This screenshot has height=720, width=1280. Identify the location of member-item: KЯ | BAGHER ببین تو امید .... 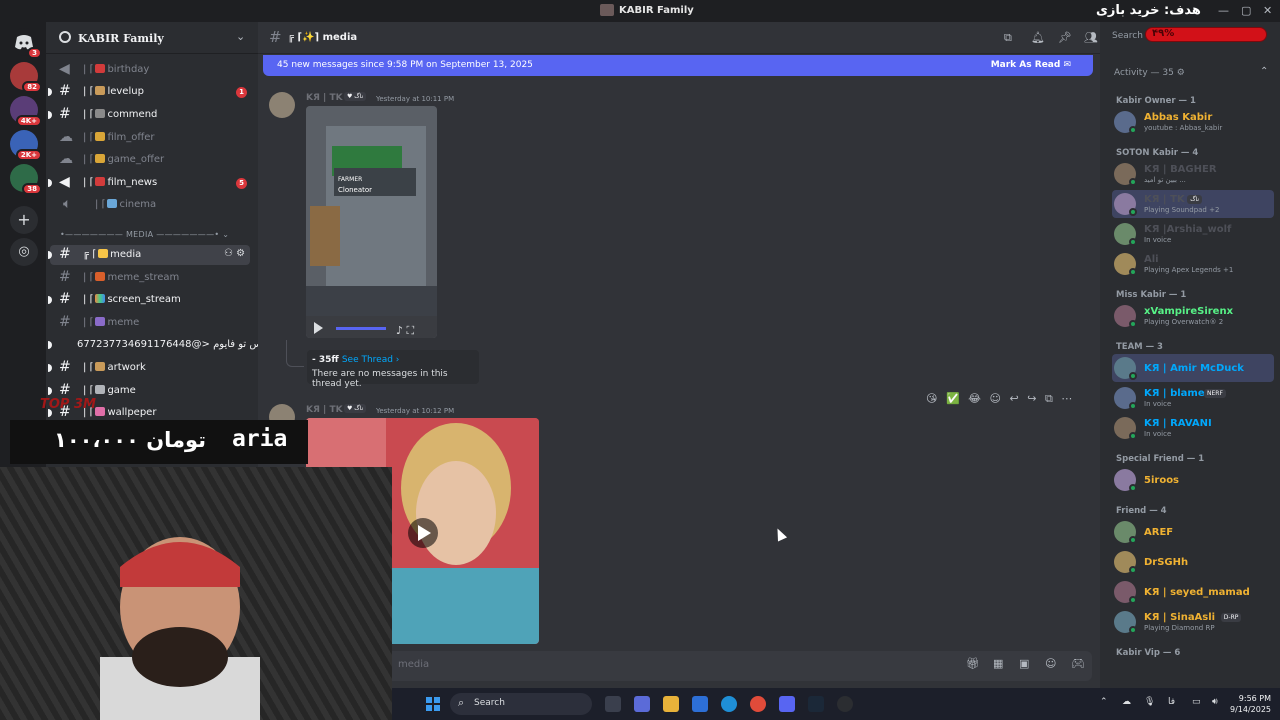
(1193, 174).